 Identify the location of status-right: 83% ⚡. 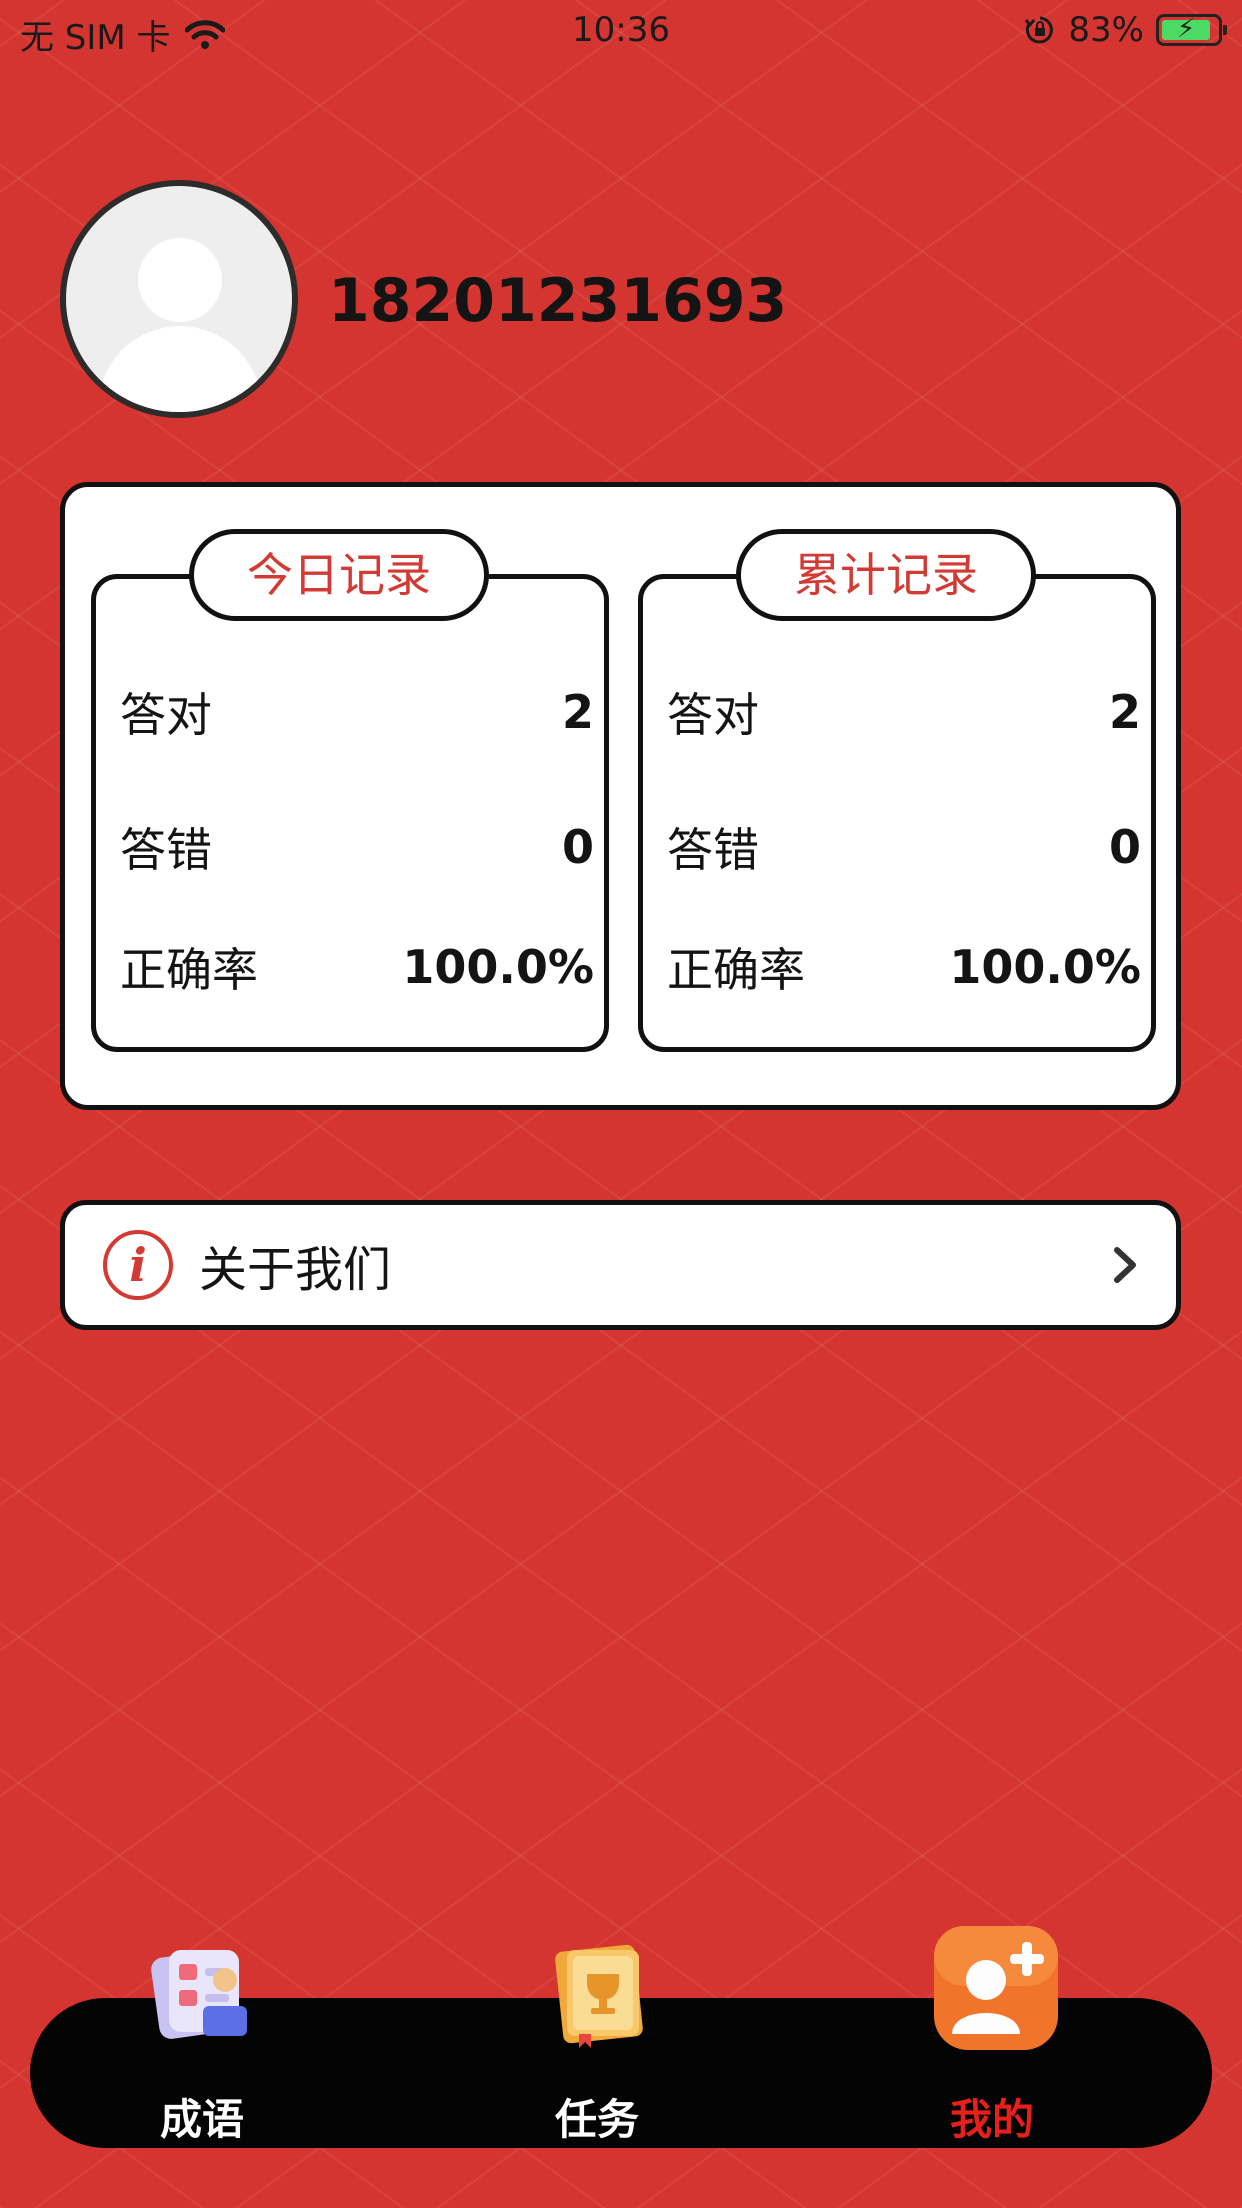
(1125, 30).